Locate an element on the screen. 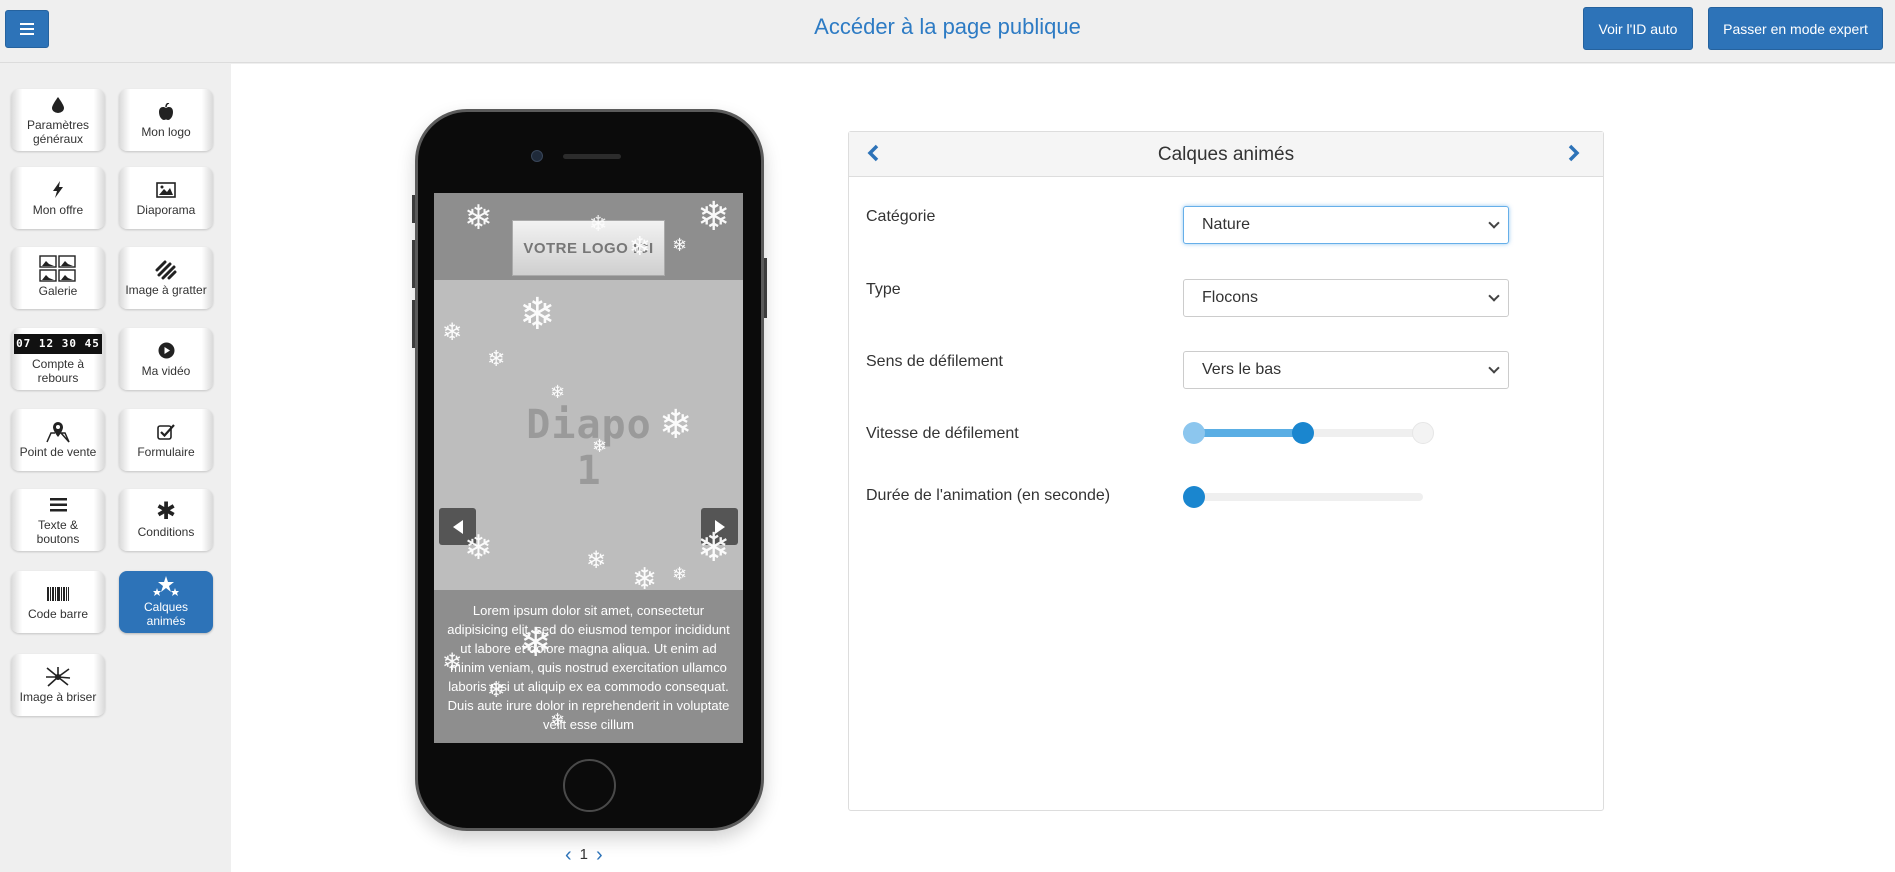 This screenshot has width=1895, height=872. drop-icon is located at coordinates (58, 105).